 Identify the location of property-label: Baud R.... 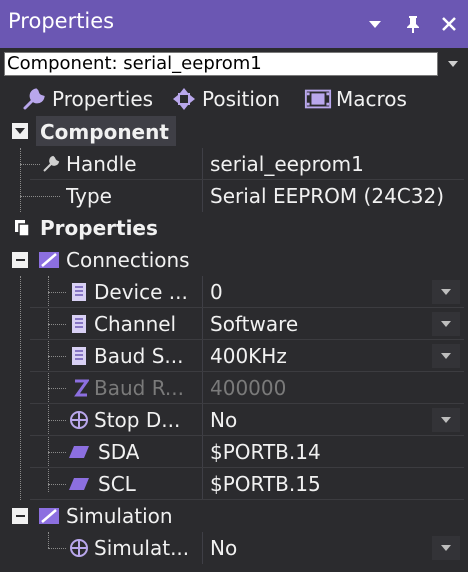
(139, 388).